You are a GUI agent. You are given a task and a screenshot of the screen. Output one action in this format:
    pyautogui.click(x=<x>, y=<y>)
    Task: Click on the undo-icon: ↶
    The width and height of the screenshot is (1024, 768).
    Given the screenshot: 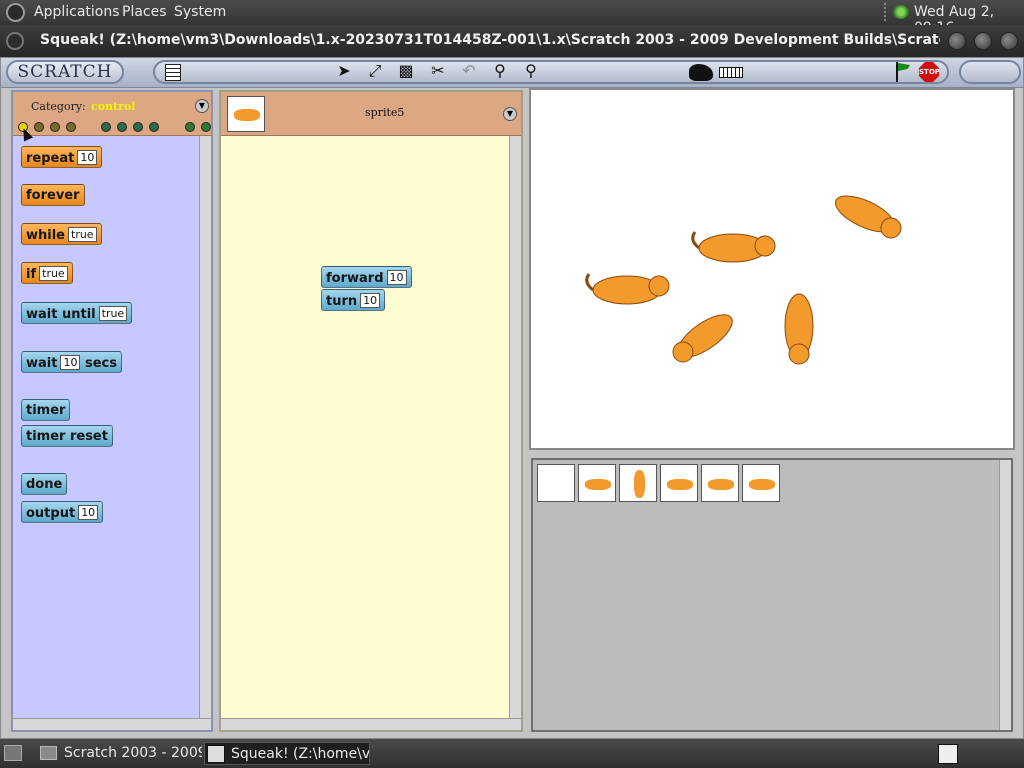 What is the action you would take?
    pyautogui.click(x=469, y=71)
    